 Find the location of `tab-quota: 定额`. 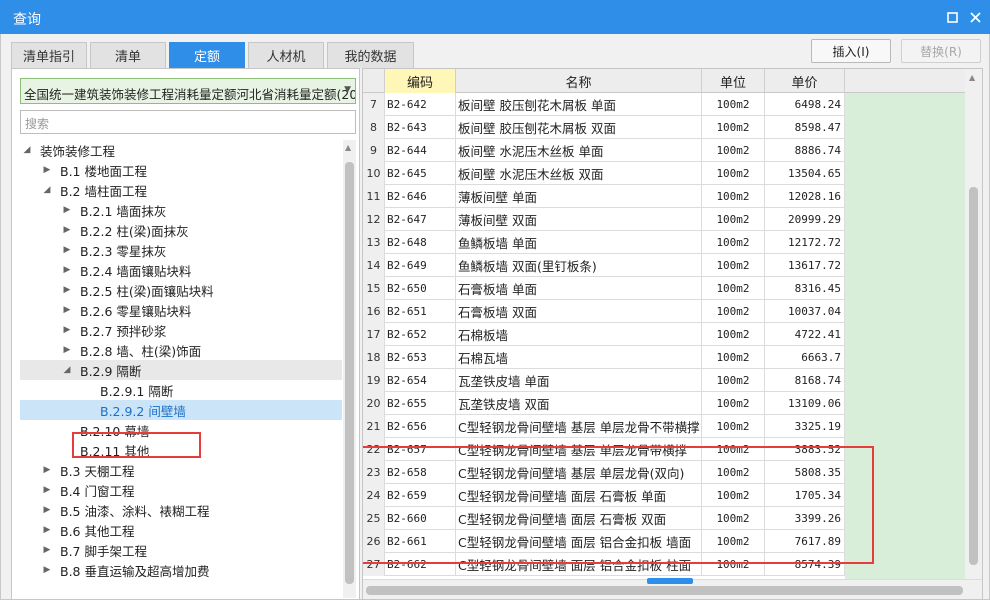

tab-quota: 定额 is located at coordinates (207, 55).